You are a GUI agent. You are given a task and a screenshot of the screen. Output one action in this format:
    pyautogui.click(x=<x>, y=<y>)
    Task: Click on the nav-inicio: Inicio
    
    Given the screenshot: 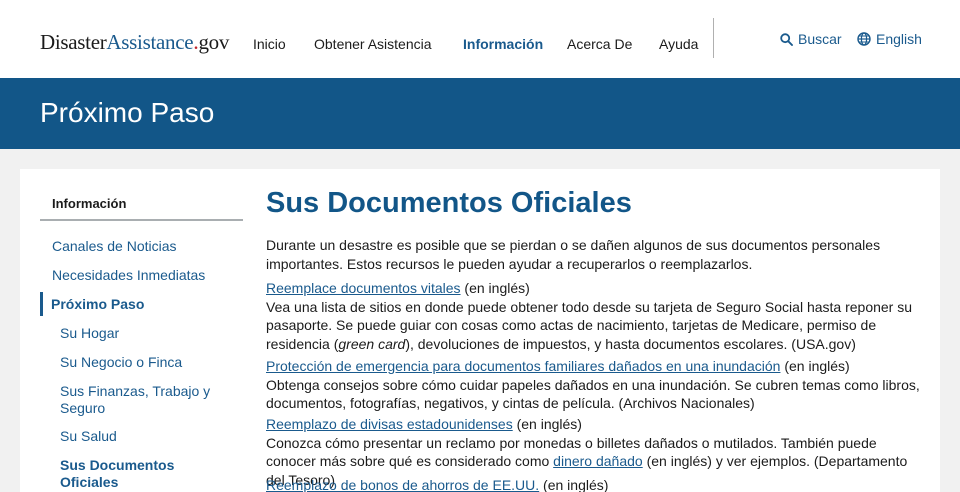 What is the action you would take?
    pyautogui.click(x=269, y=44)
    